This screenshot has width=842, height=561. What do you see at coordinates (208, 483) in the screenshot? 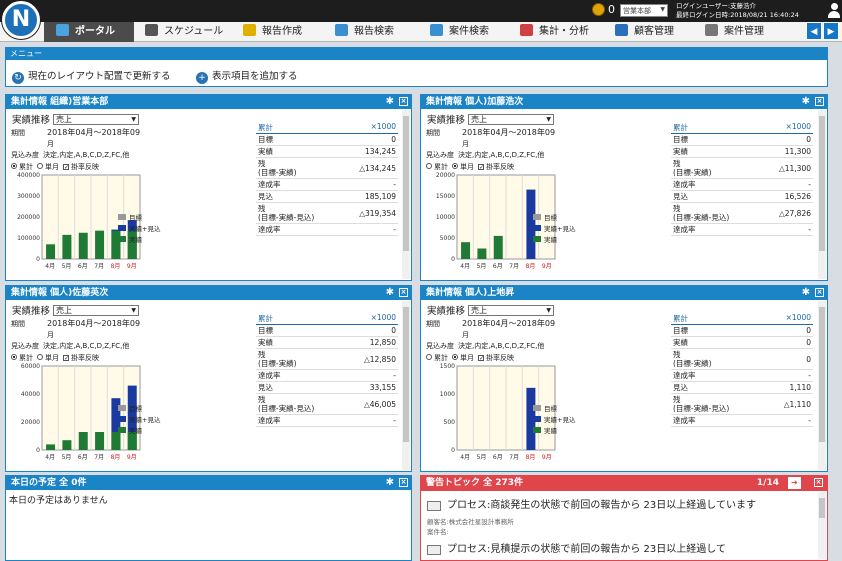
I see `schedule-header: 本日の予定 全 0件 ✱ ×` at bounding box center [208, 483].